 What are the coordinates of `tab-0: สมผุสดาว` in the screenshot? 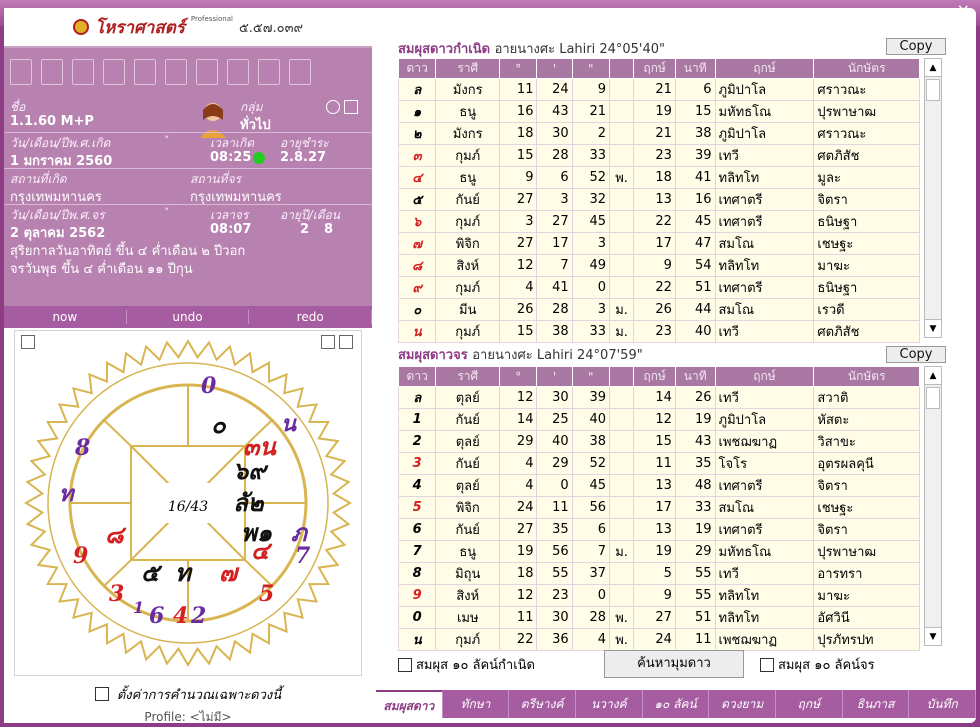 It's located at (409, 704).